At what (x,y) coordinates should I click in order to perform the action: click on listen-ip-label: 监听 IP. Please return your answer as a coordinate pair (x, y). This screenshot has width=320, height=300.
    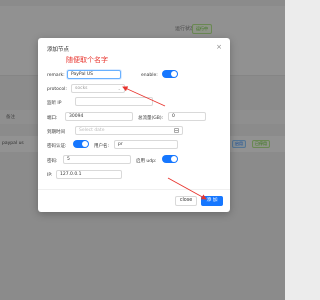
    Looking at the image, I should click on (54, 103).